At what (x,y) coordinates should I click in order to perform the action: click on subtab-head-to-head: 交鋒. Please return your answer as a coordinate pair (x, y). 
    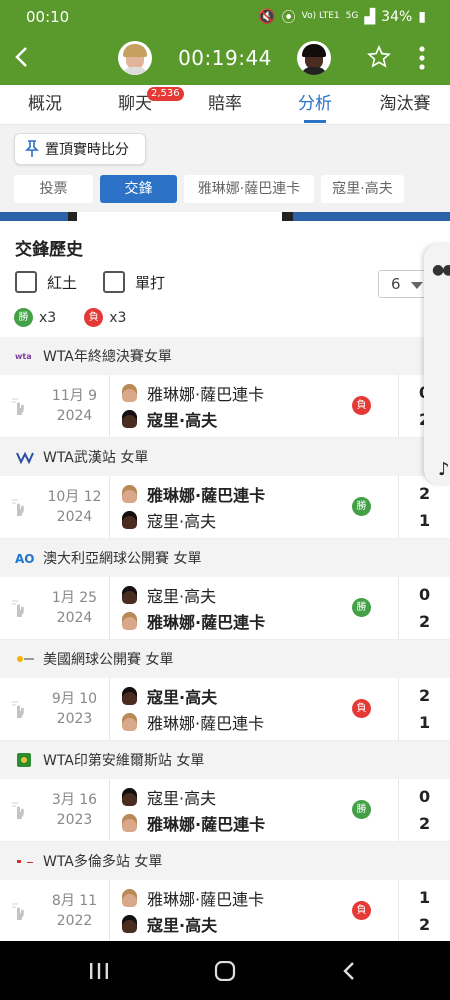
    Looking at the image, I should click on (138, 189).